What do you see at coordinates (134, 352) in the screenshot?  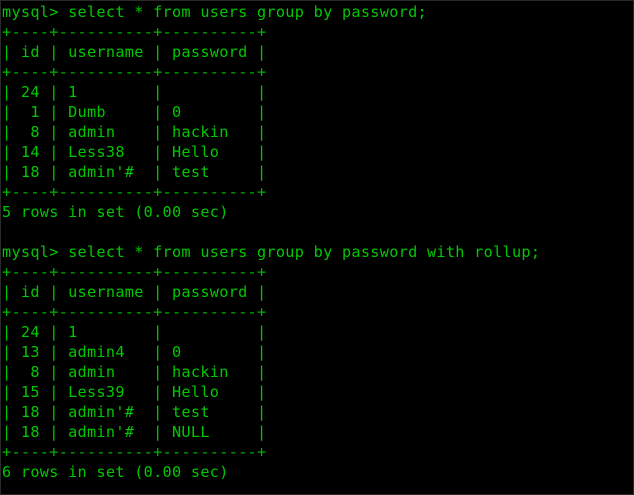 I see `table-row: | 13 | admin4 | 0 |` at bounding box center [134, 352].